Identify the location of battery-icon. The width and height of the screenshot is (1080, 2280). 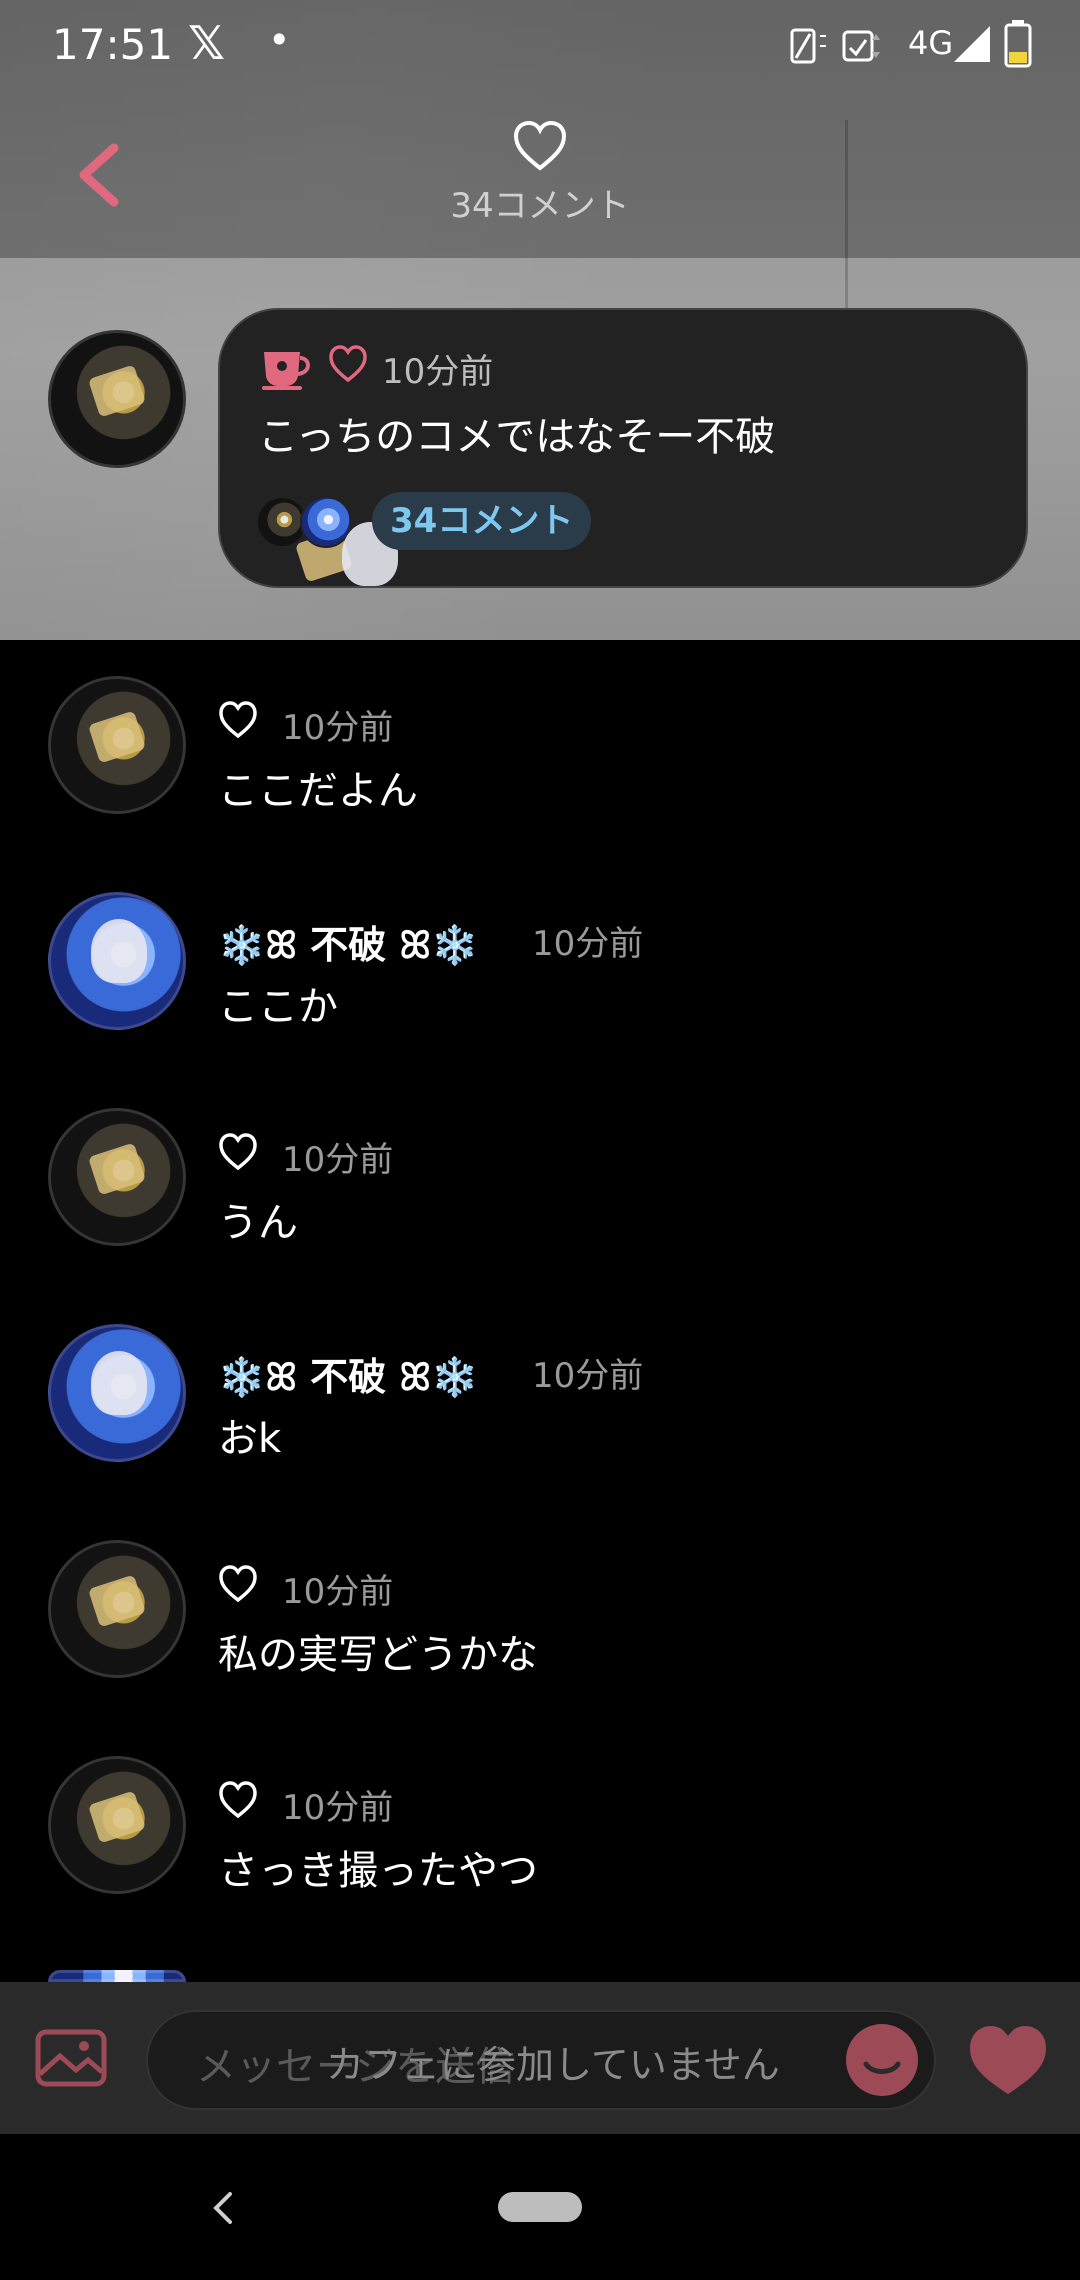
(1018, 44).